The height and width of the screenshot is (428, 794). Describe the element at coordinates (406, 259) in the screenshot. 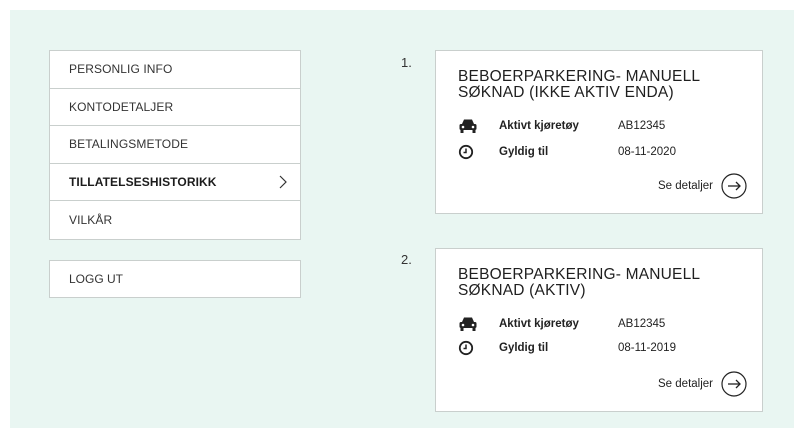

I see `permit-number: 2.` at that location.